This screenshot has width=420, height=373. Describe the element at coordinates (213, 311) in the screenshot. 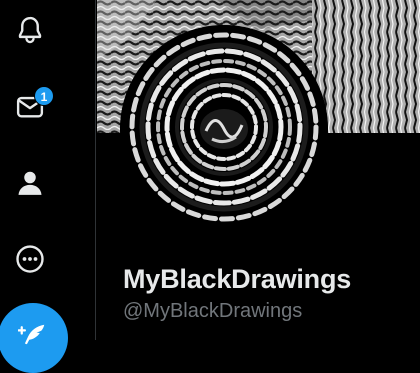

I see `profile-handle: @MyBlackDrawings` at that location.